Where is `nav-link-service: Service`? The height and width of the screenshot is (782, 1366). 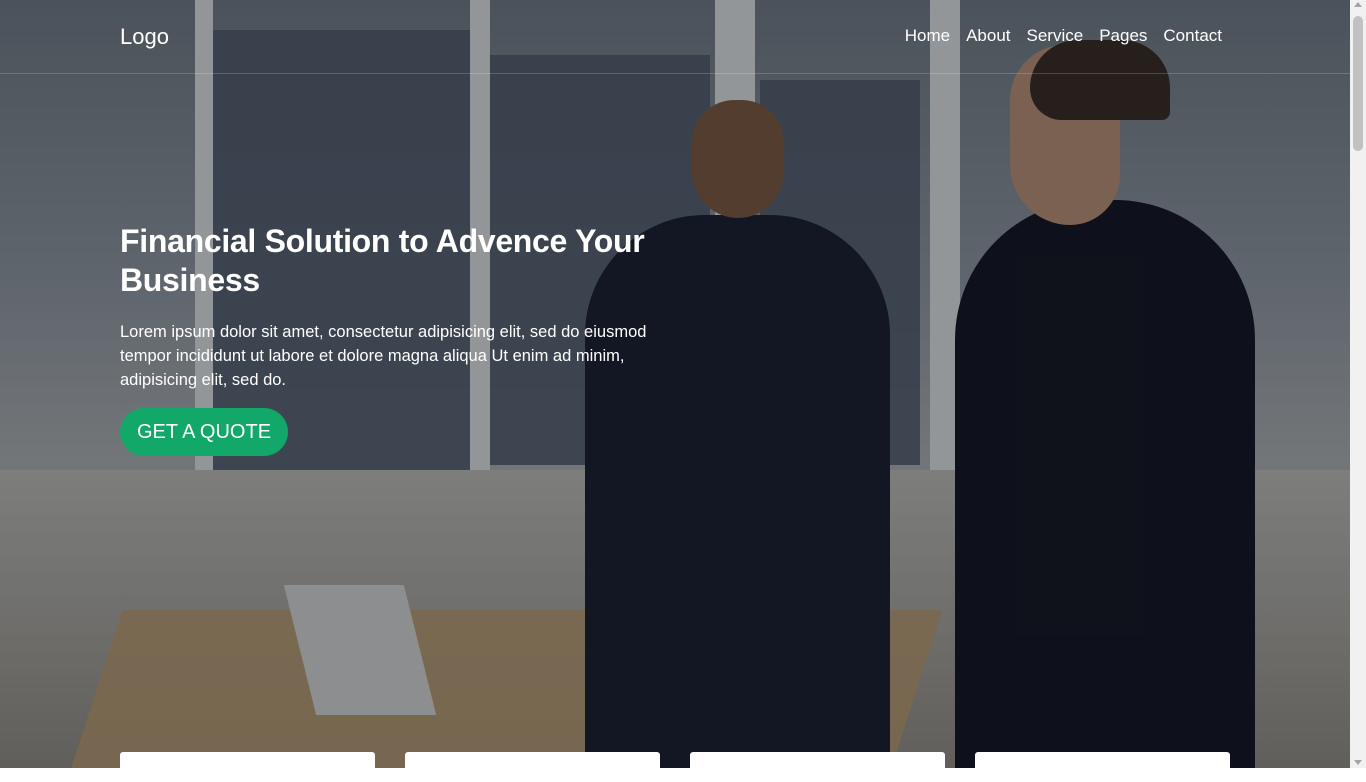 nav-link-service: Service is located at coordinates (1055, 36).